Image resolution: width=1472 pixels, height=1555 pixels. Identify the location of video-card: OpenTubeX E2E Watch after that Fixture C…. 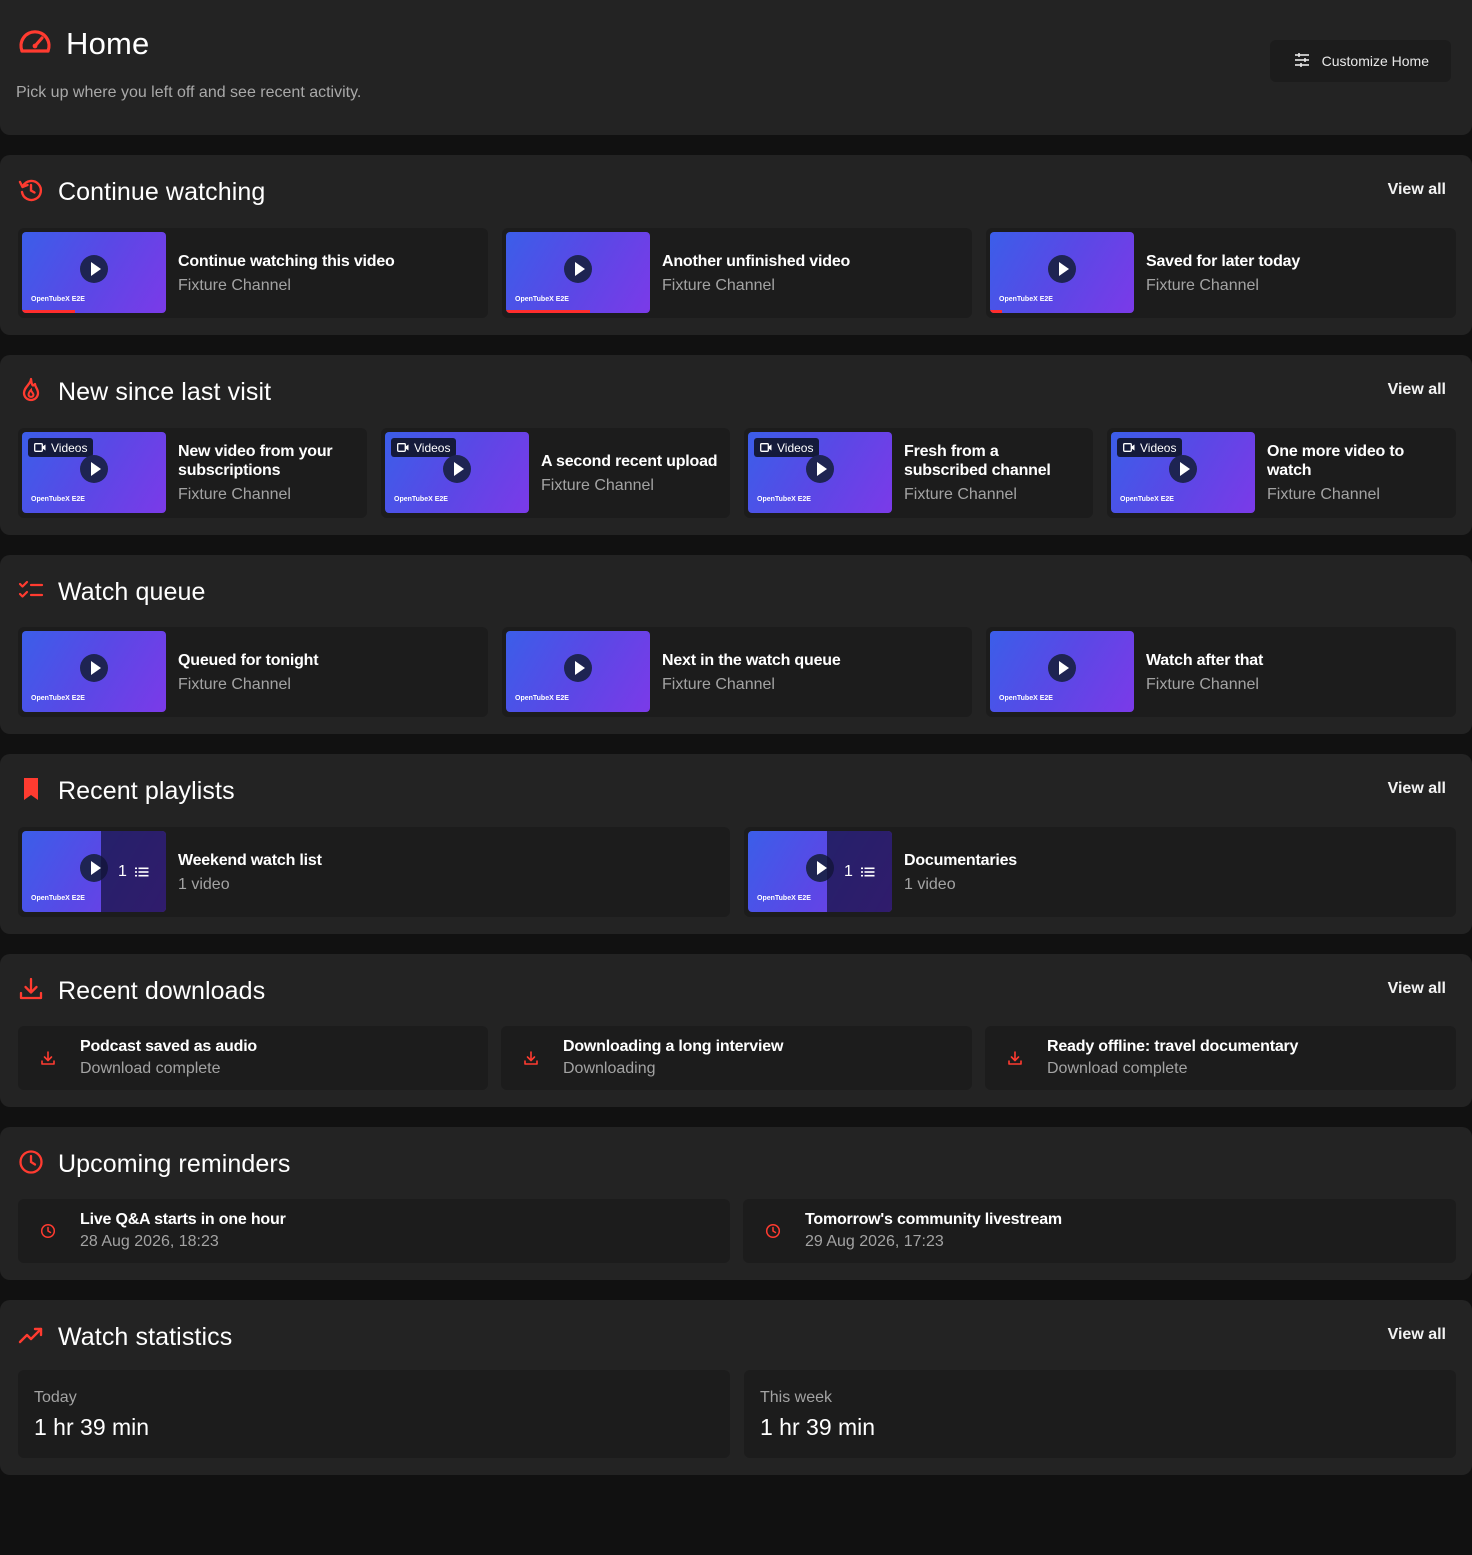
(1221, 672).